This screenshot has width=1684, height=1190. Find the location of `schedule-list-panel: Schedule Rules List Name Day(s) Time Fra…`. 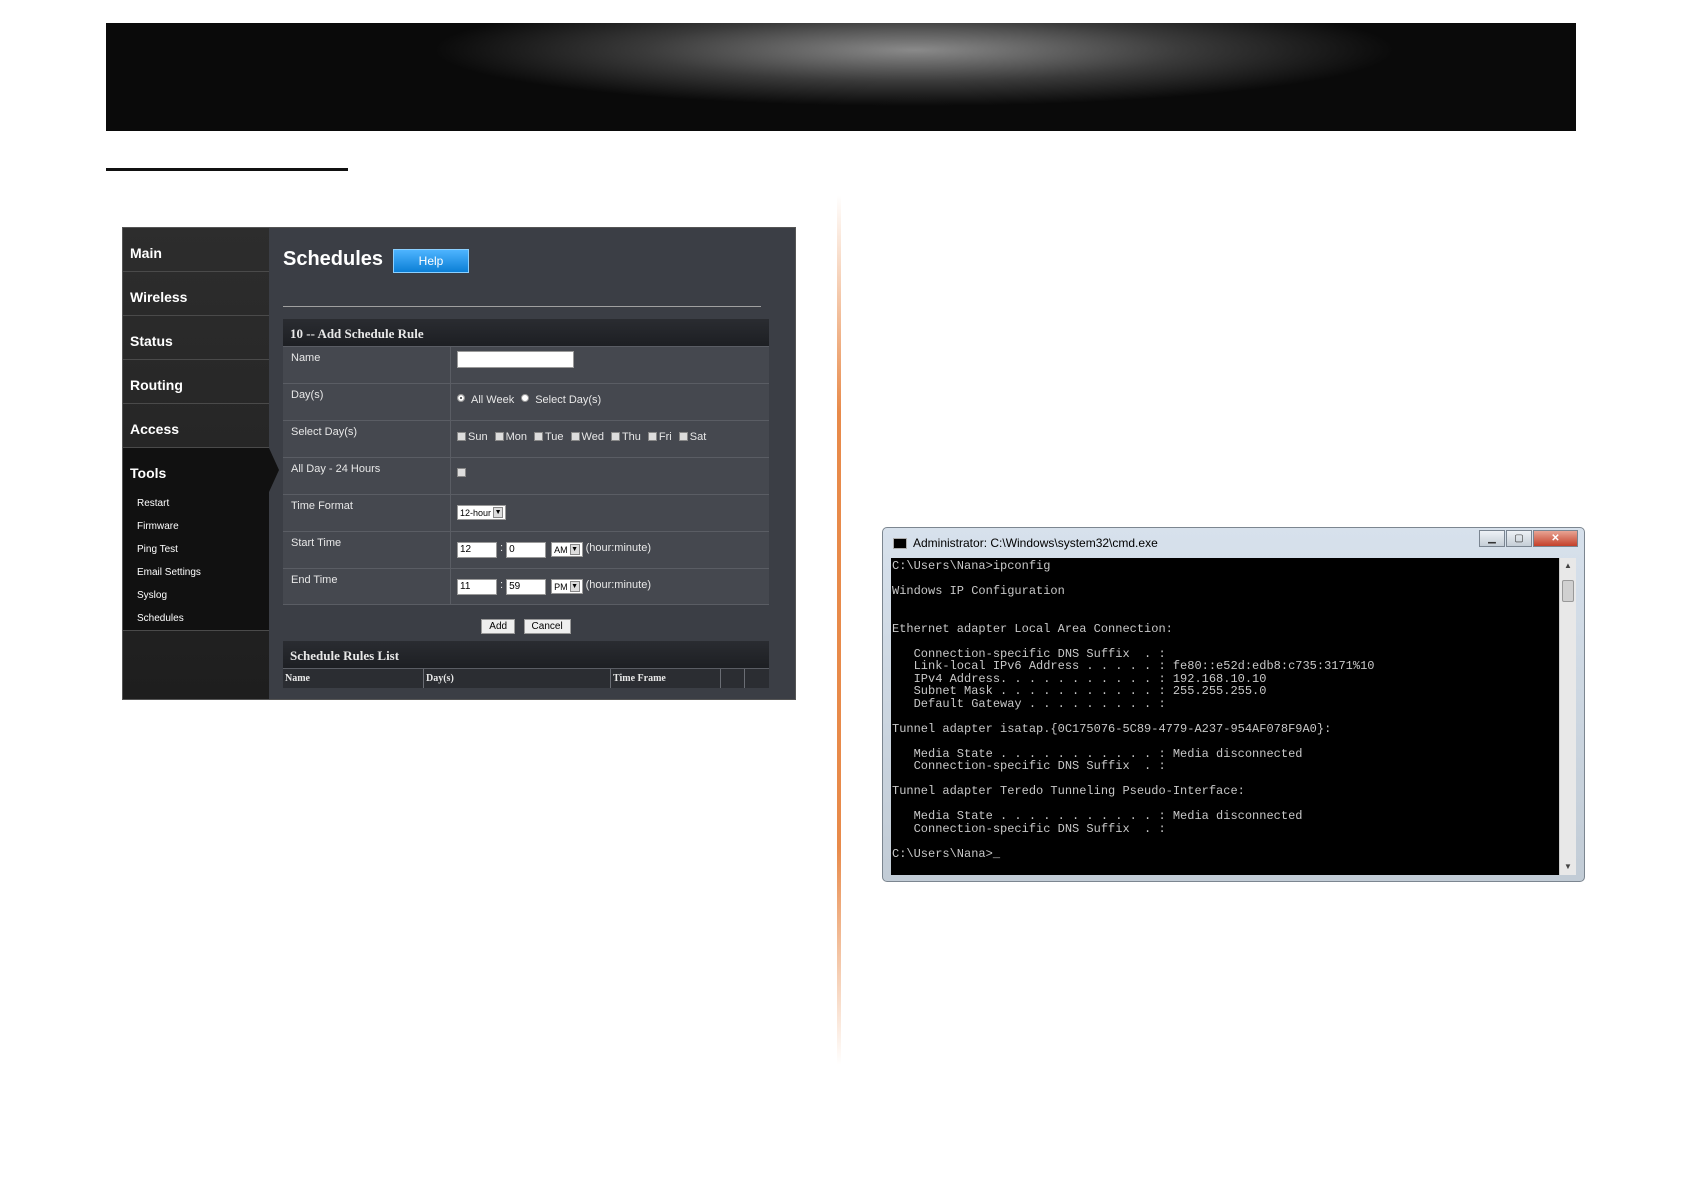

schedule-list-panel: Schedule Rules List Name Day(s) Time Fra… is located at coordinates (526, 664).